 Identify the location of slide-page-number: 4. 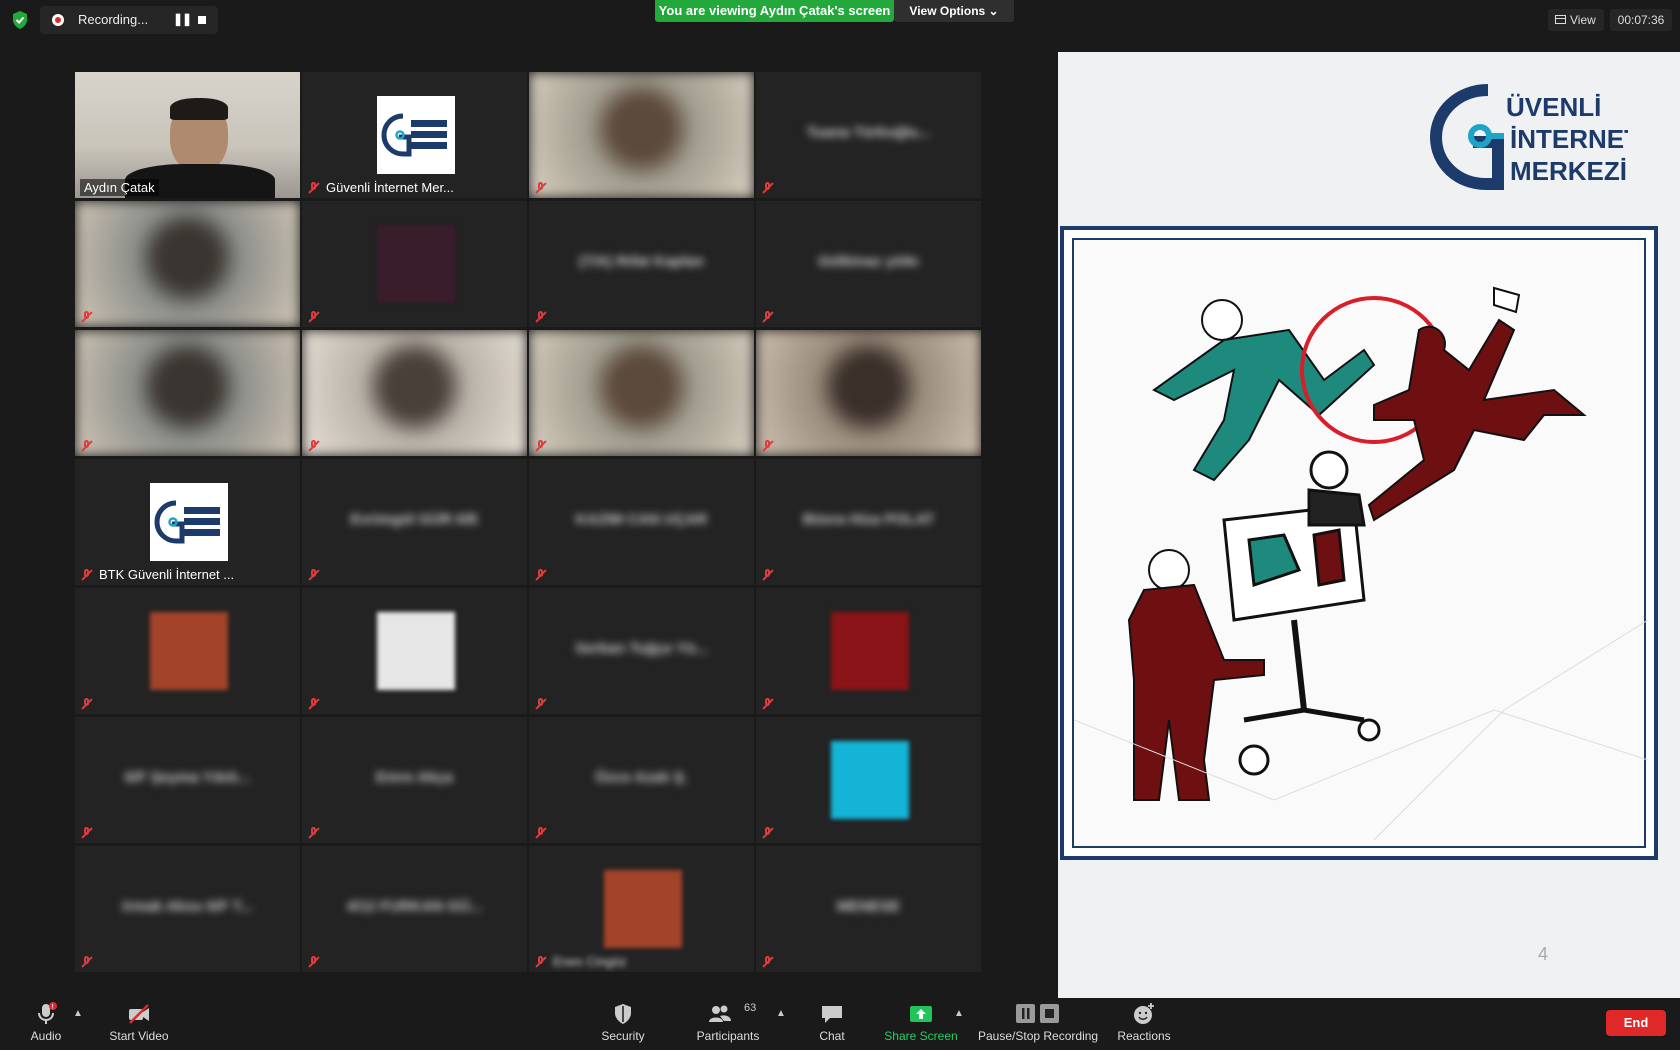
(1543, 954).